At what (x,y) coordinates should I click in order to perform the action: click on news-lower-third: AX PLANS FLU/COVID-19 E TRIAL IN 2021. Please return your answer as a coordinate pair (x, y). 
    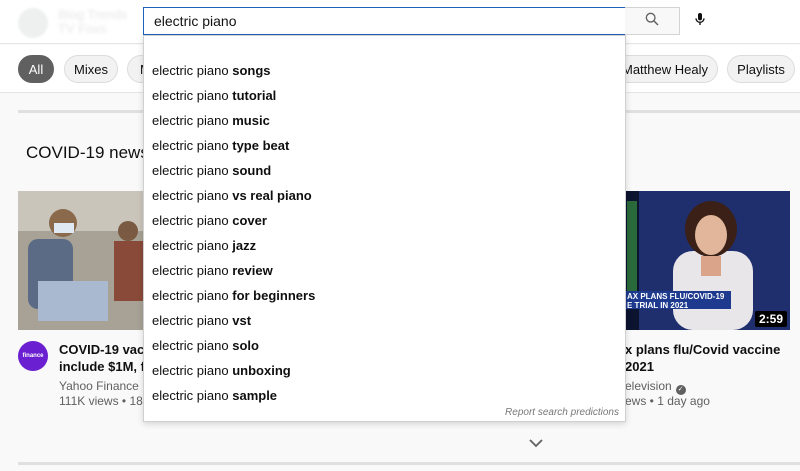
    Looking at the image, I should click on (678, 300).